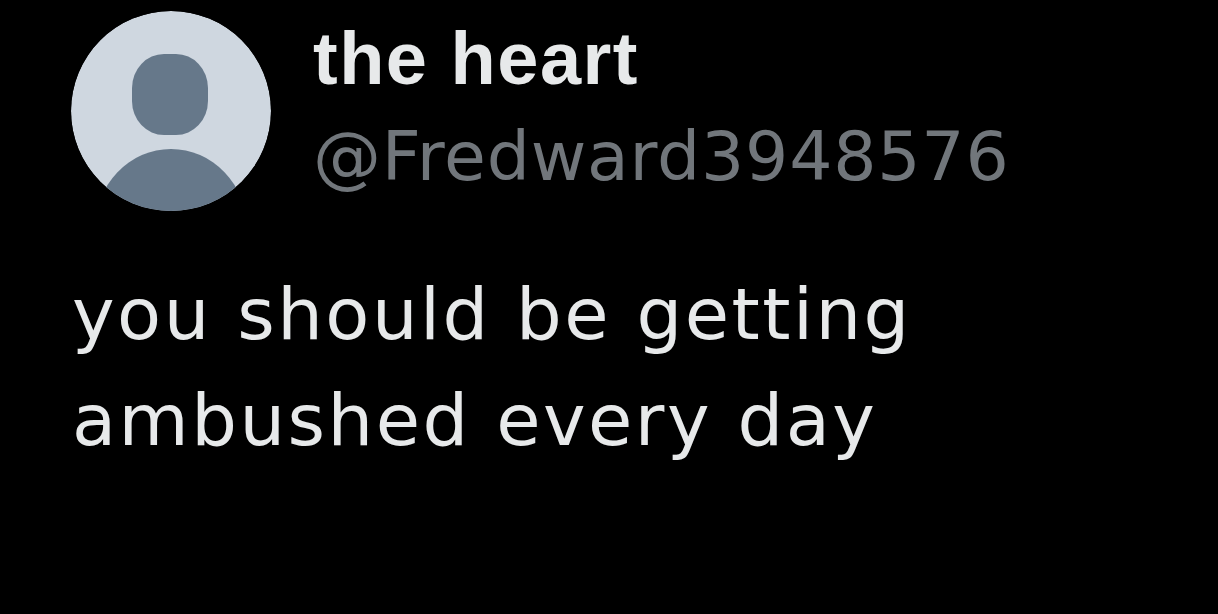 The height and width of the screenshot is (614, 1218). Describe the element at coordinates (661, 157) in the screenshot. I see `user-handle: @Fredward3948576` at that location.